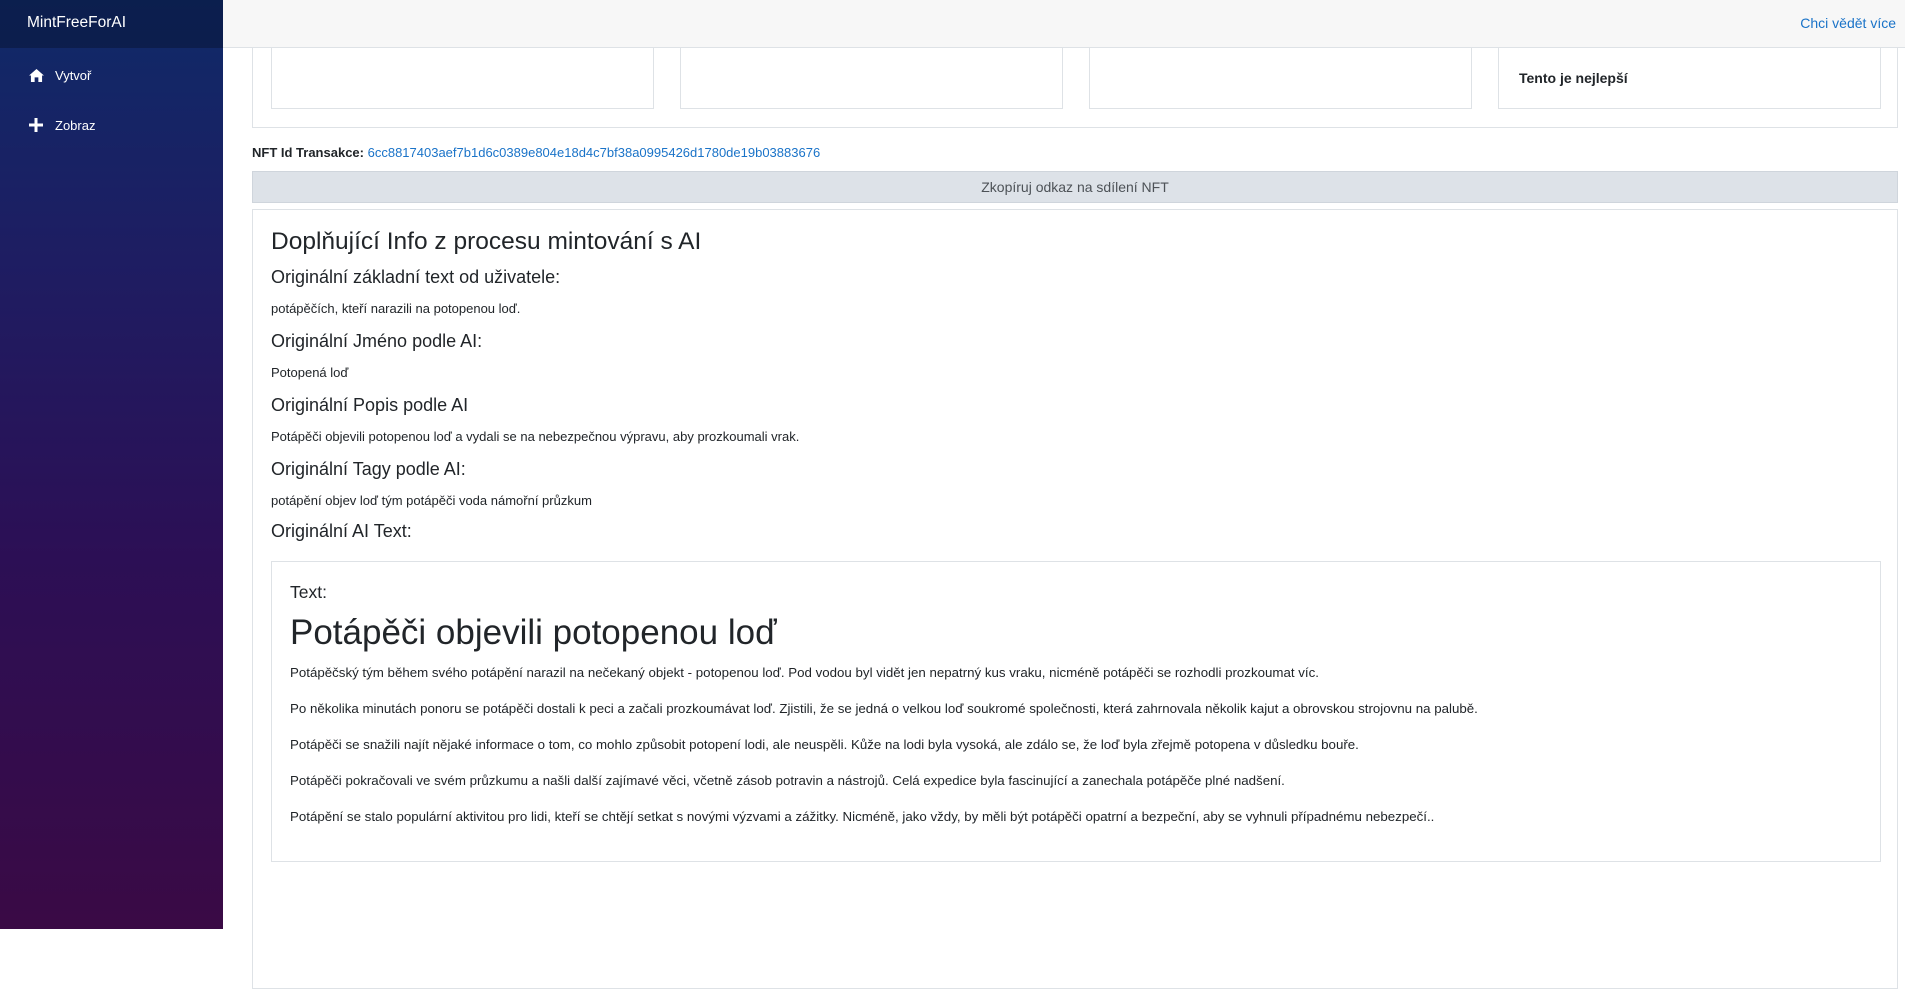 This screenshot has height=989, width=1905. I want to click on sidebar-item-label: Vytvoř, so click(73, 75).